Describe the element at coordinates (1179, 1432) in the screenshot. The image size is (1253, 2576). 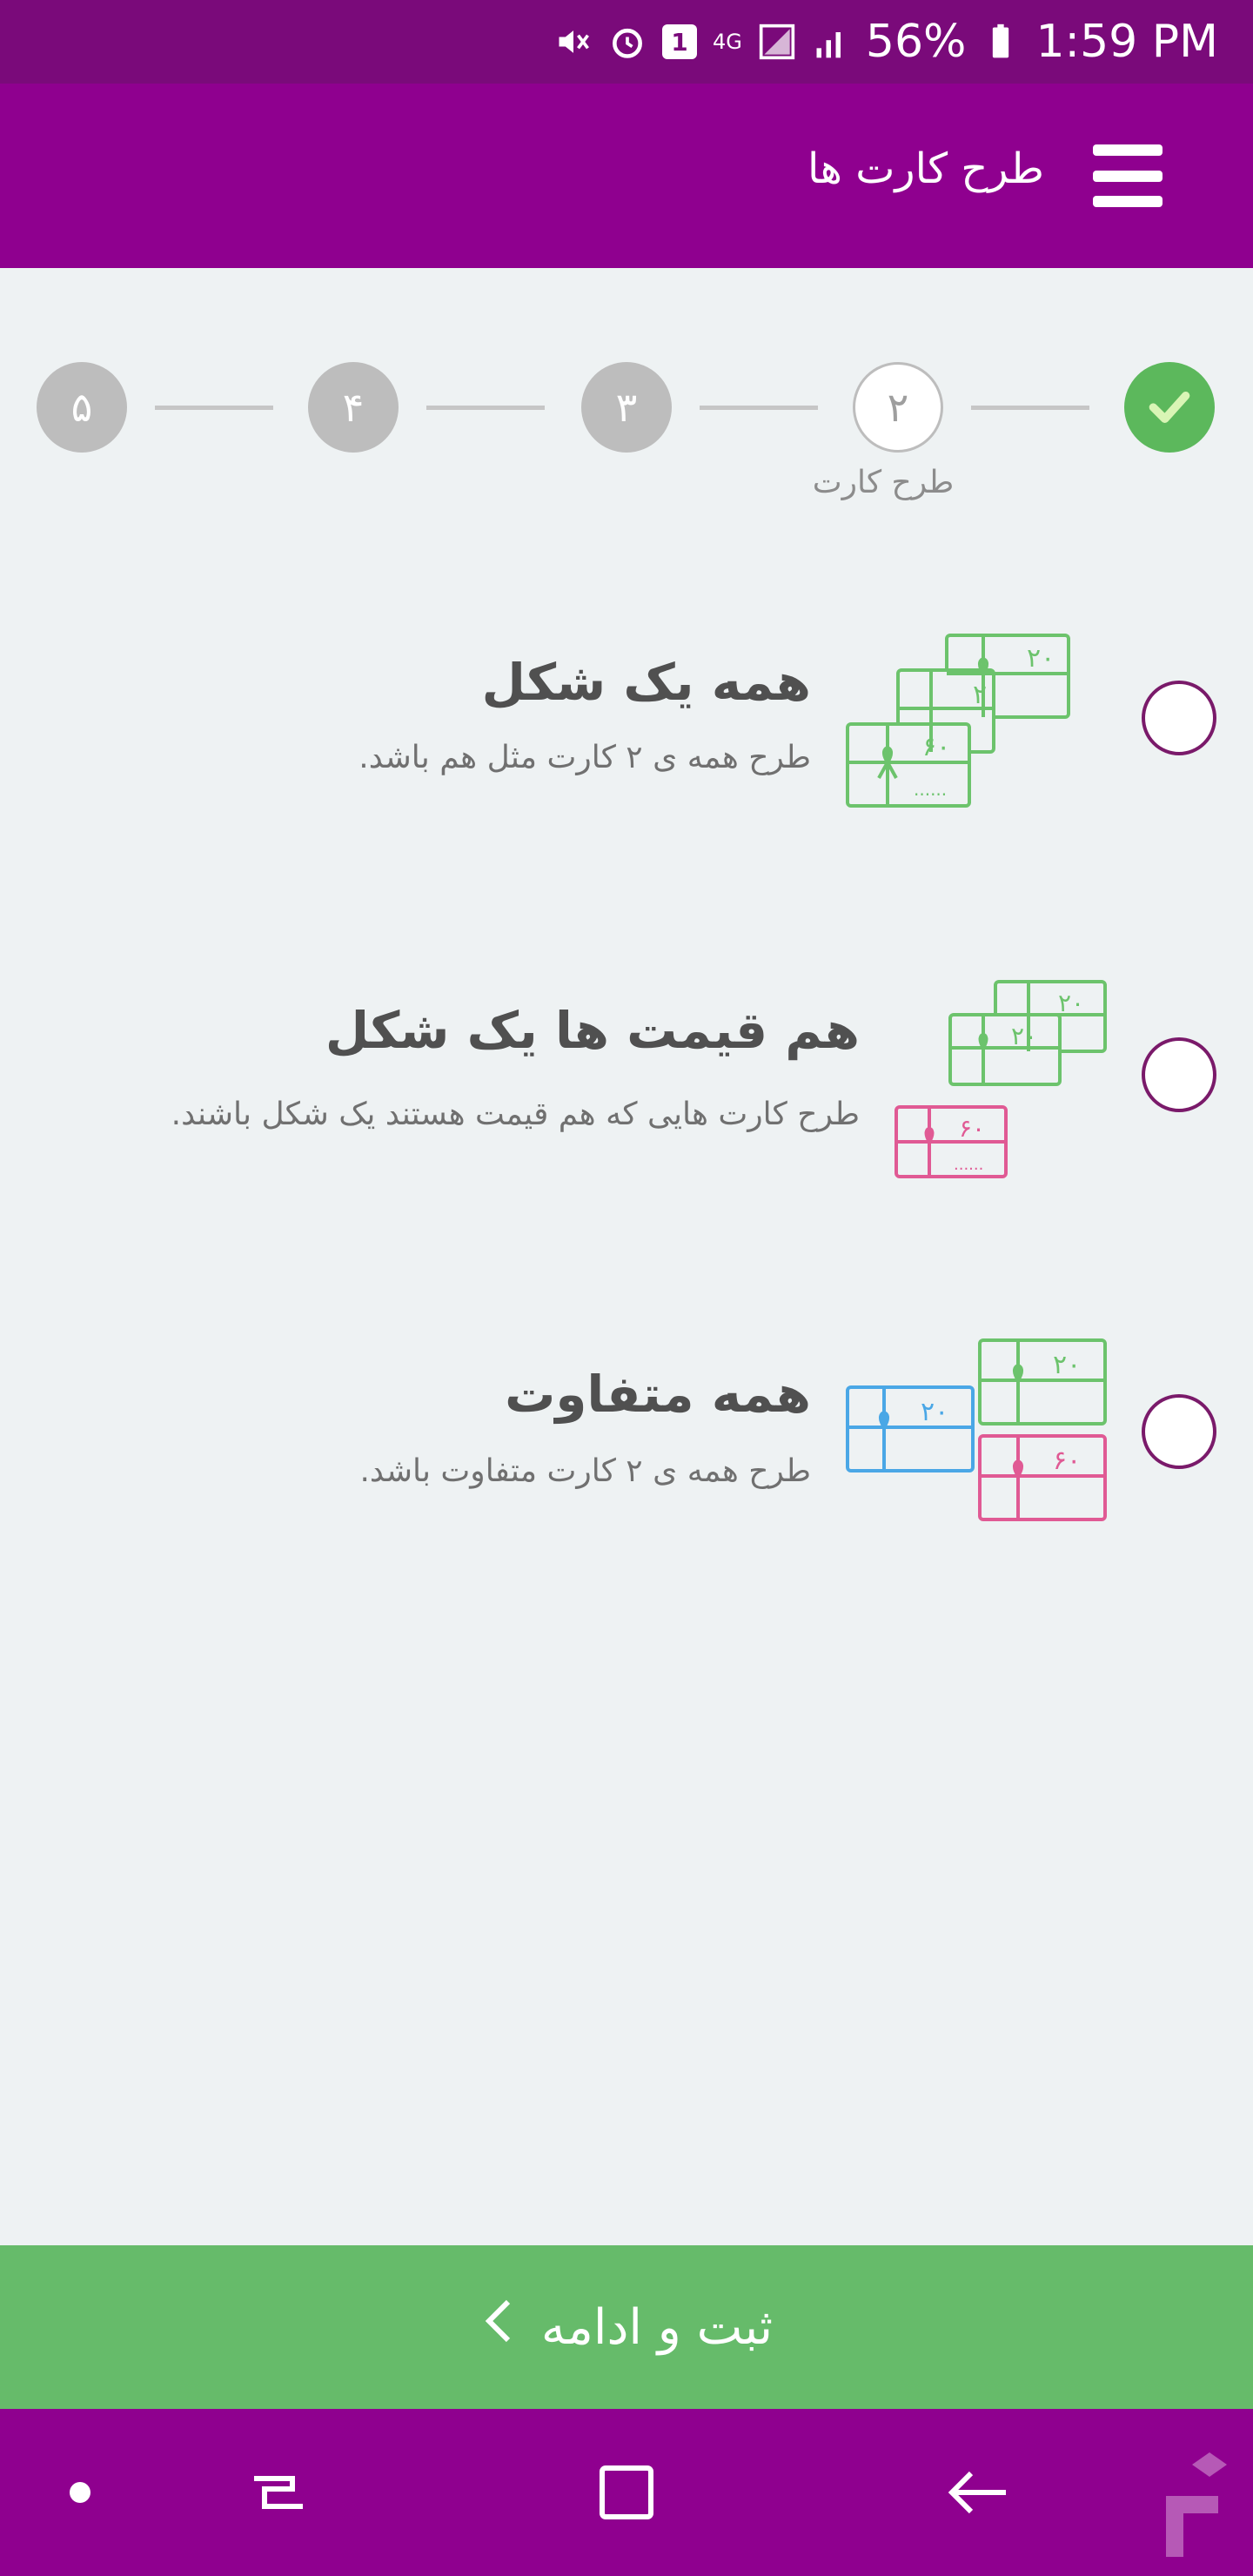
I see `radio-all-different` at that location.